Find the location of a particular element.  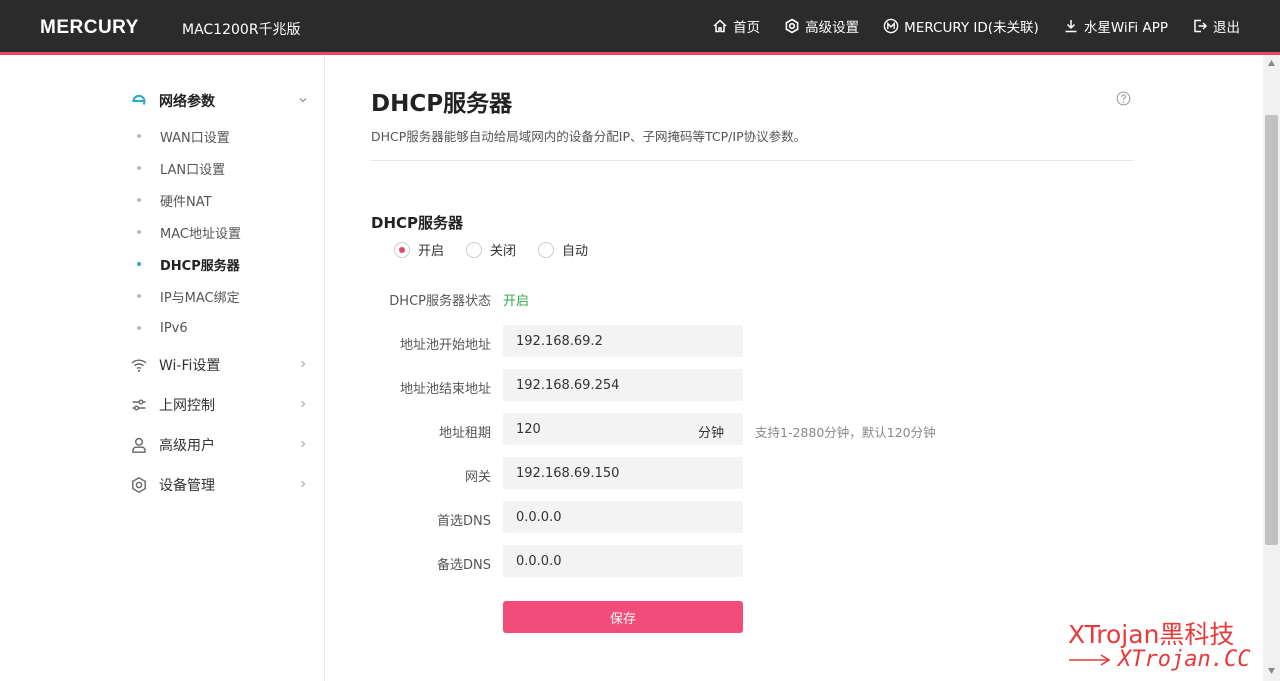

secondary-dns-input is located at coordinates (623, 561).